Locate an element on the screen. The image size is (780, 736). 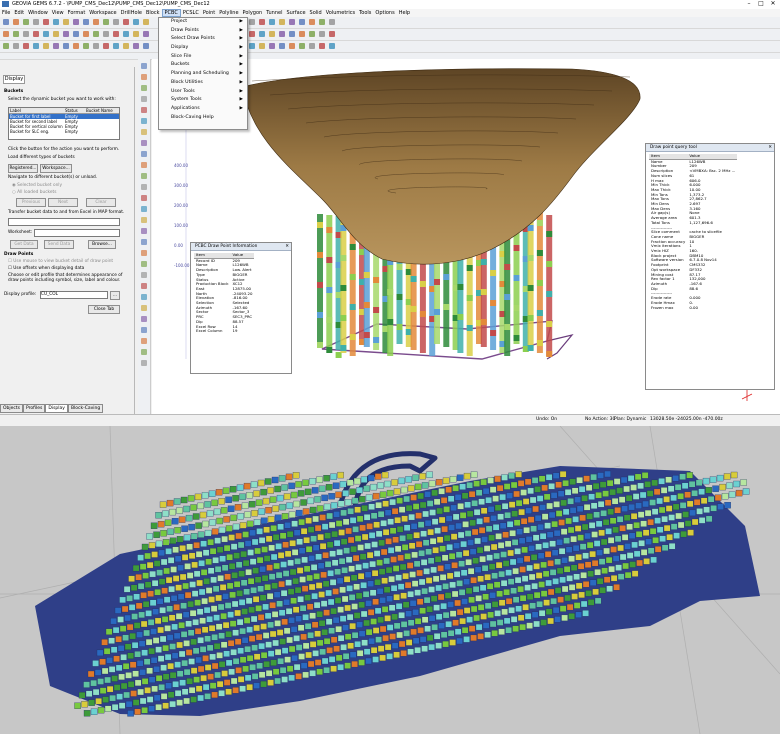
menu-block: Block is located at coordinates (153, 13).